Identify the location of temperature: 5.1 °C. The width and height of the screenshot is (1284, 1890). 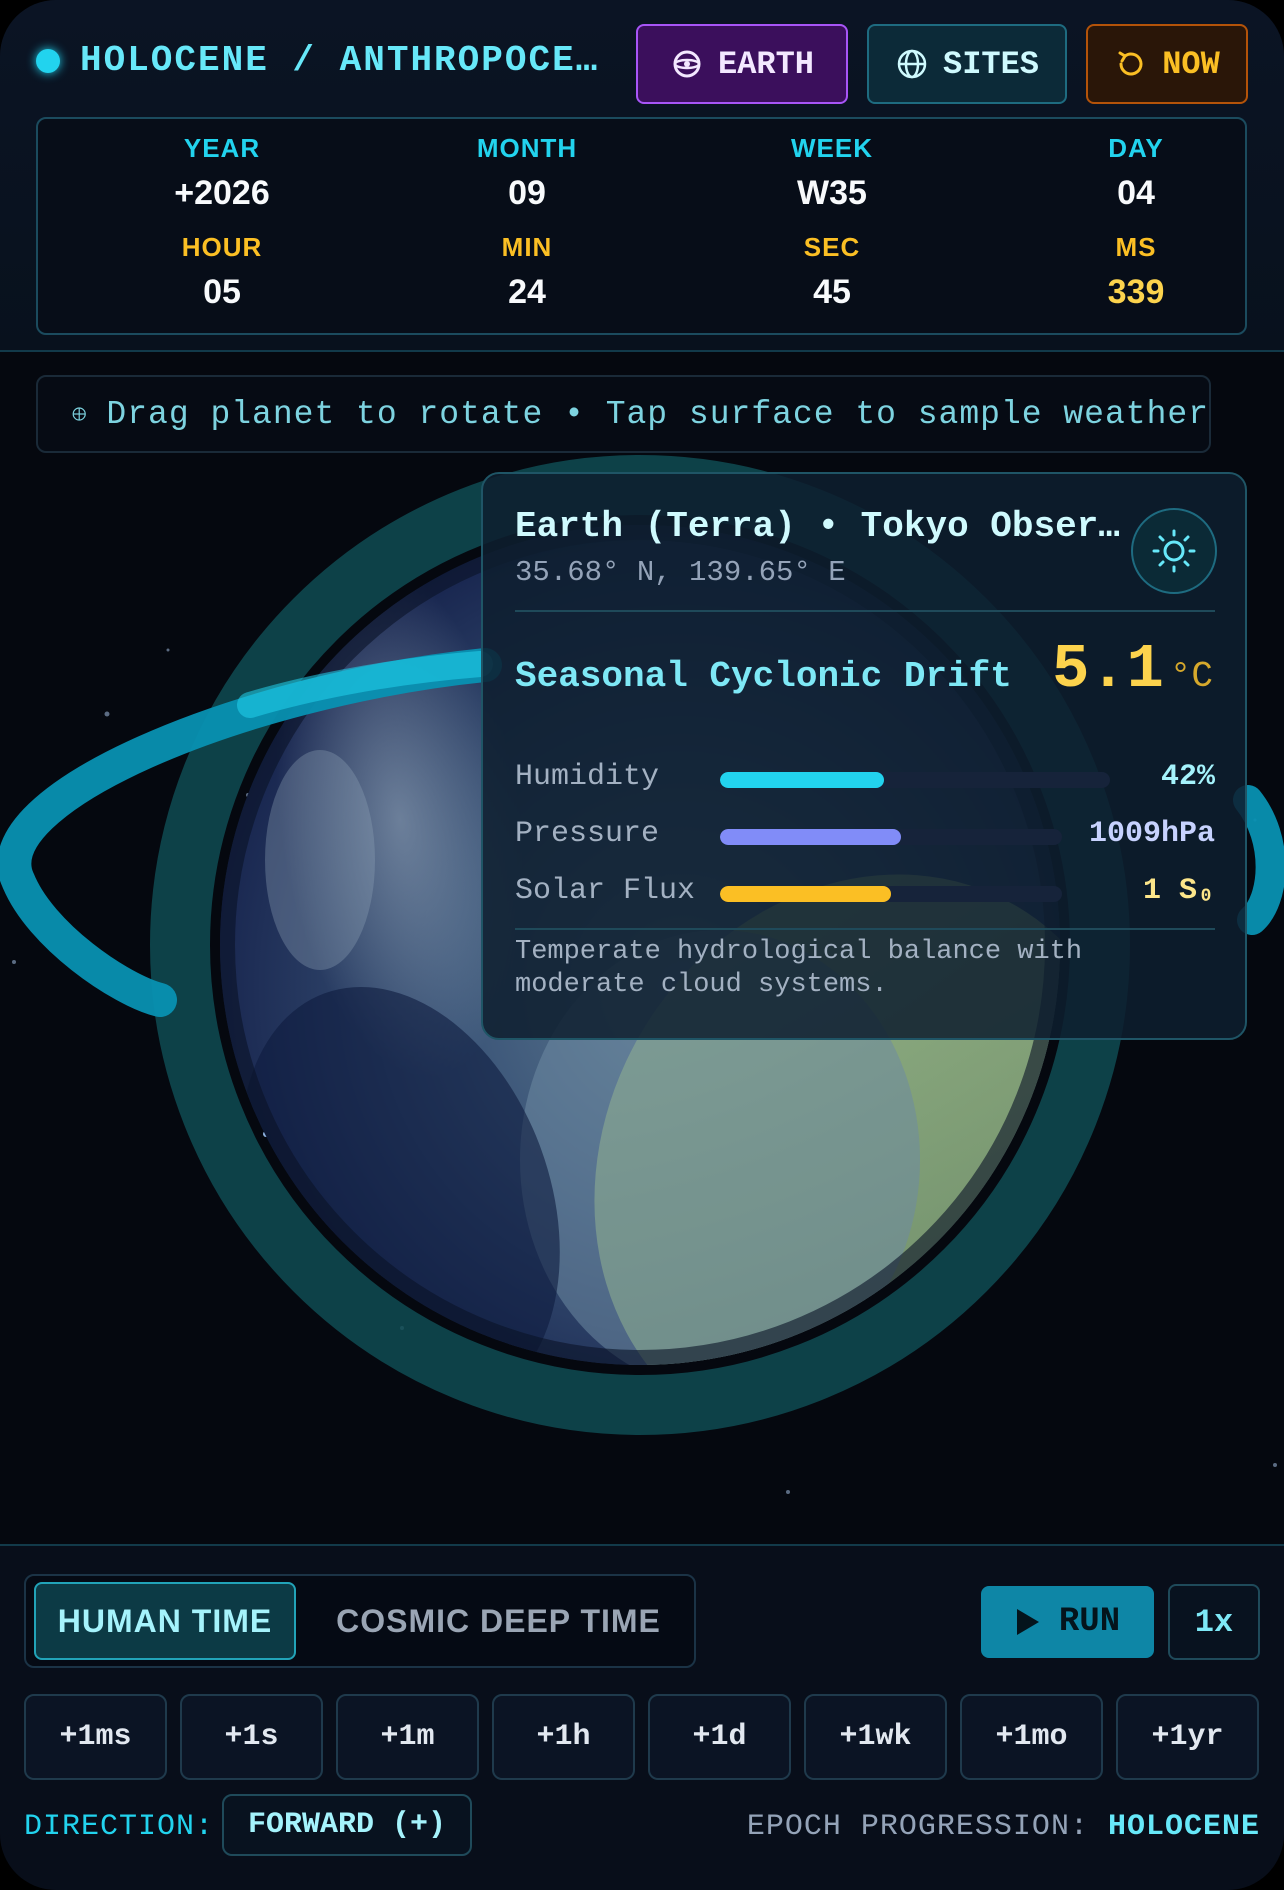
(1132, 669).